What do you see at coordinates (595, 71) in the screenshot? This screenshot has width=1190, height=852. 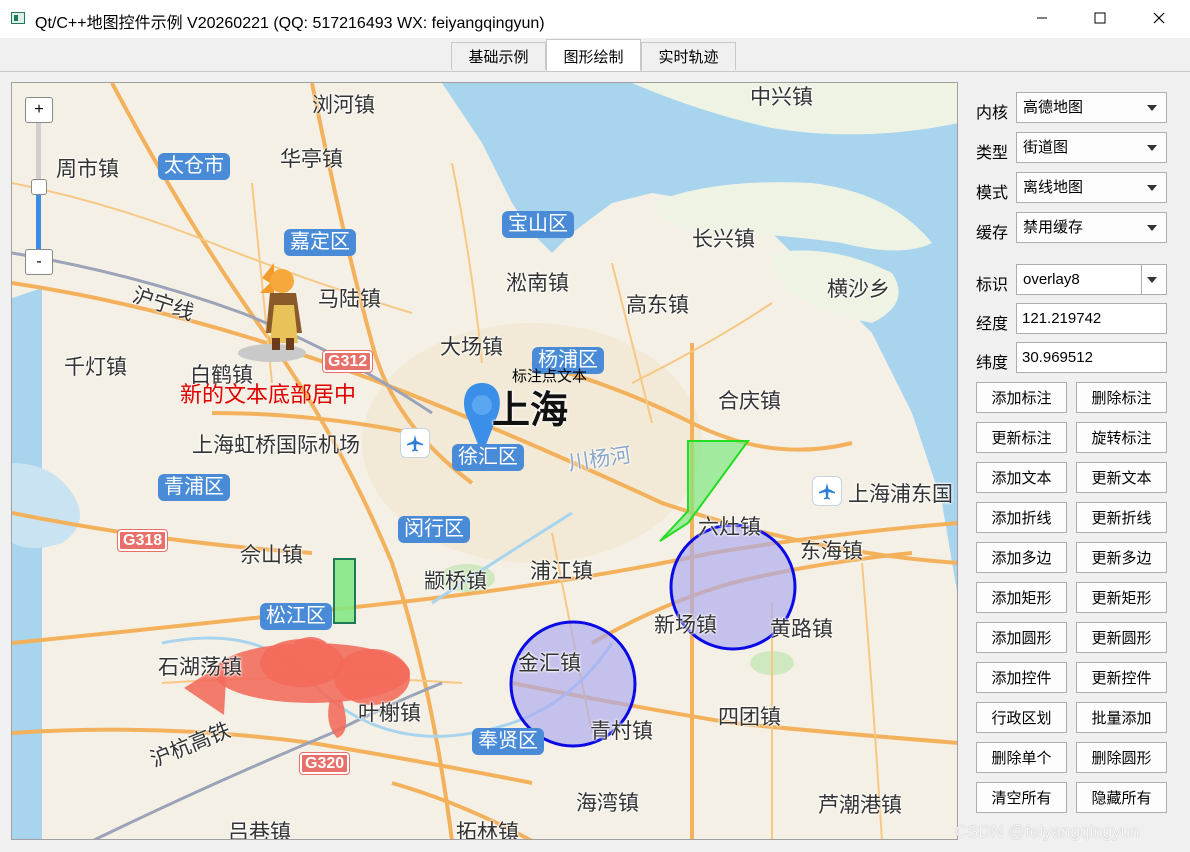 I see `tab-pane-border` at bounding box center [595, 71].